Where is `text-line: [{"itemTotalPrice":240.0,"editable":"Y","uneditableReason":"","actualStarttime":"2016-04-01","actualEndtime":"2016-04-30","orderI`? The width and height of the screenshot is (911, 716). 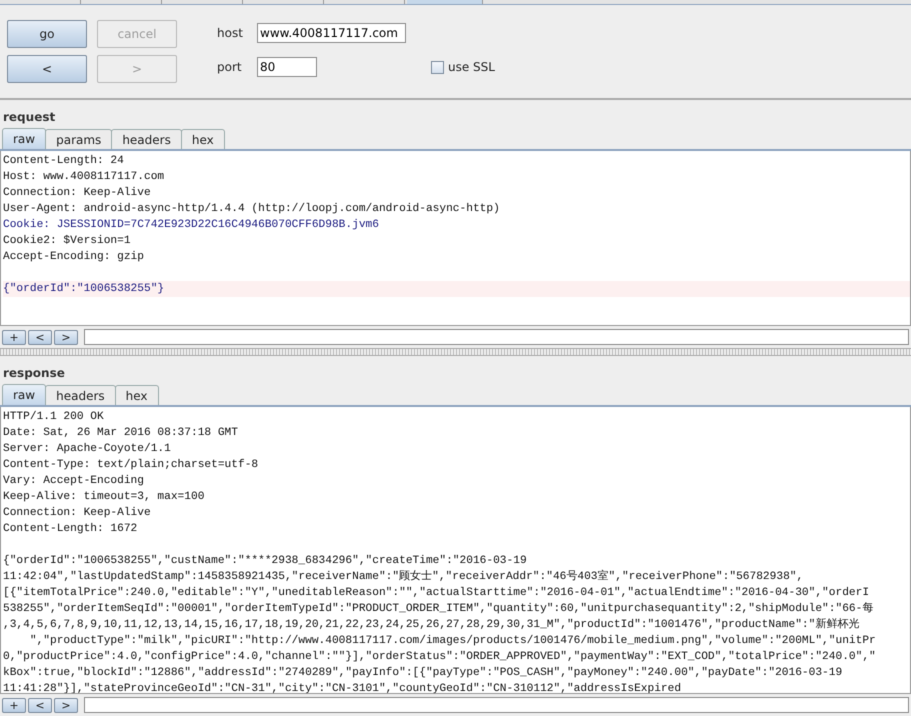 text-line: [{"itemTotalPrice":240.0,"editable":"Y","uneditableReason":"","actualStarttime":"2016-04-01","actualEndtime":"2016-04-30","orderI is located at coordinates (436, 593).